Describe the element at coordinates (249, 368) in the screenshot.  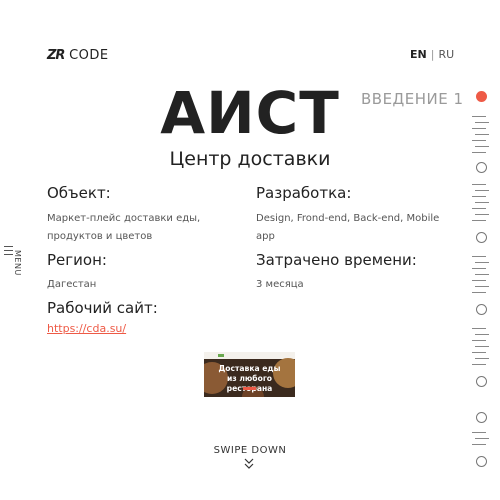
I see `preview-headline-line-1: Доставка еды` at that location.